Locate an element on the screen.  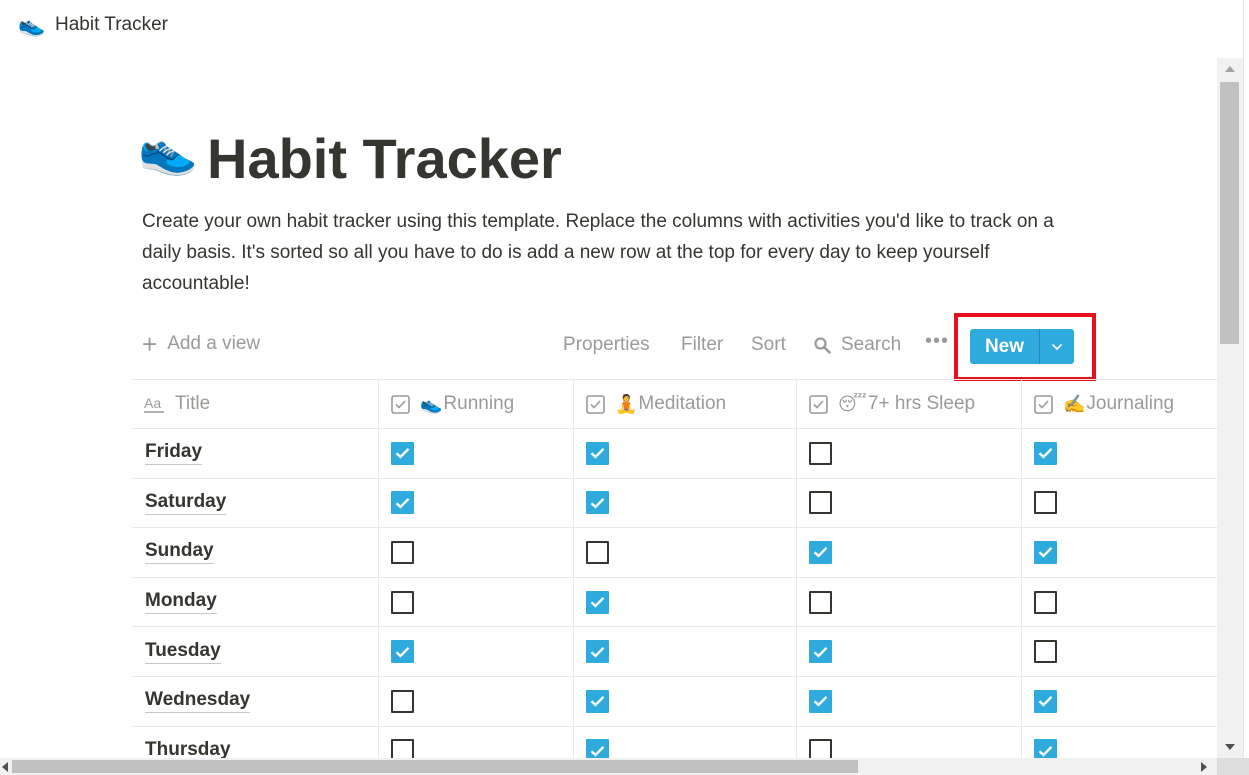
scroll-down-arrow-icon is located at coordinates (1230, 747).